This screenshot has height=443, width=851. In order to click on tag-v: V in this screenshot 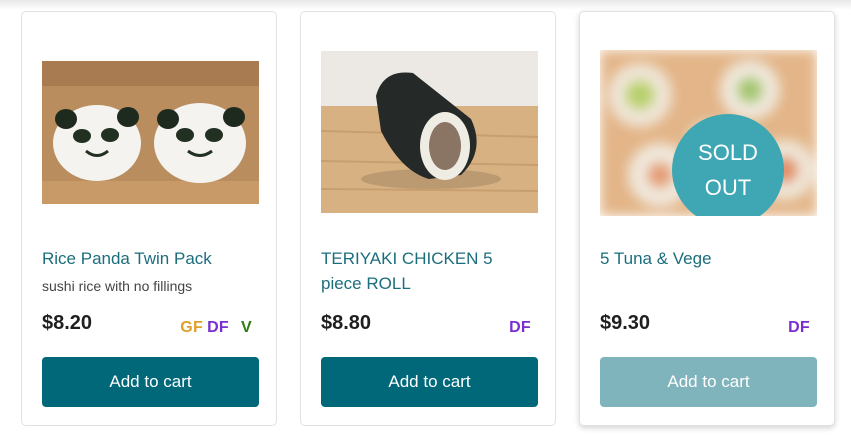, I will do `click(246, 327)`.